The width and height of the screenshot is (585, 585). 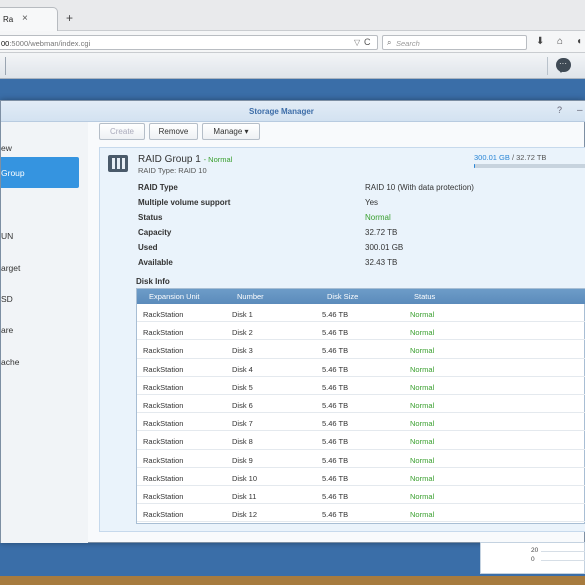 What do you see at coordinates (242, 405) in the screenshot?
I see `cell-disk-number: Disk 6` at bounding box center [242, 405].